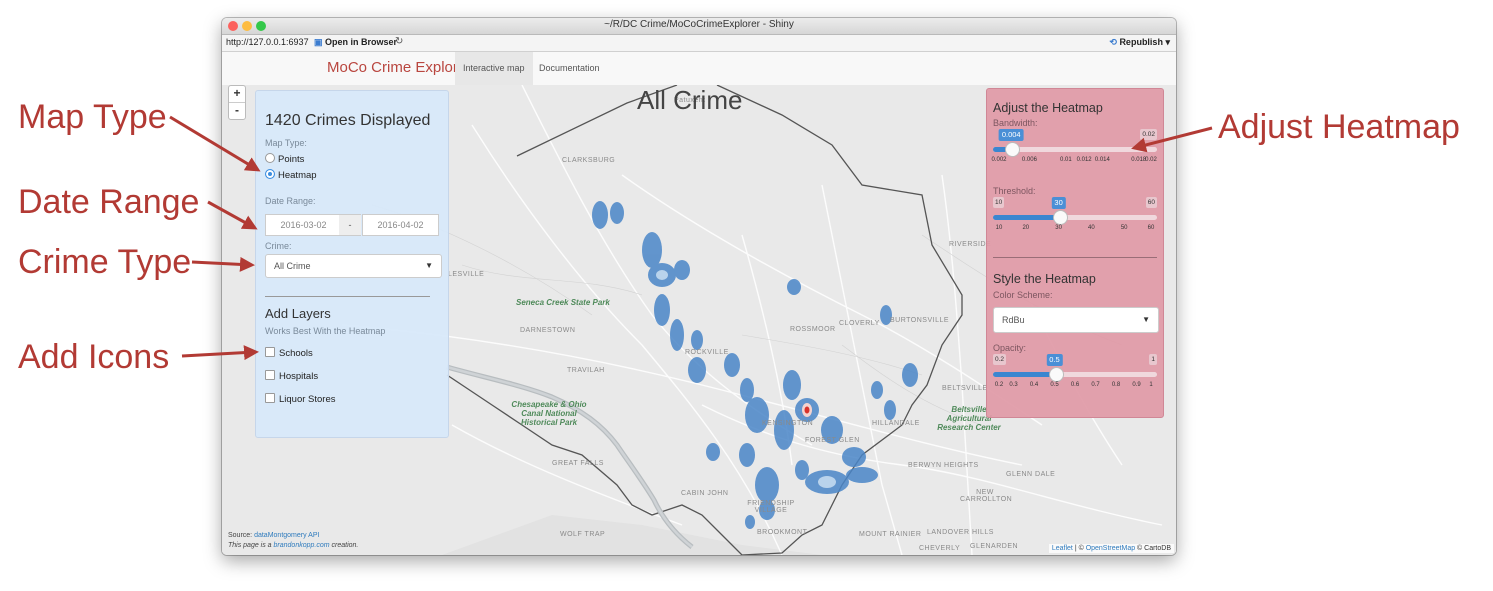 This screenshot has width=1493, height=591. I want to click on checkbox-schools: Schools, so click(289, 353).